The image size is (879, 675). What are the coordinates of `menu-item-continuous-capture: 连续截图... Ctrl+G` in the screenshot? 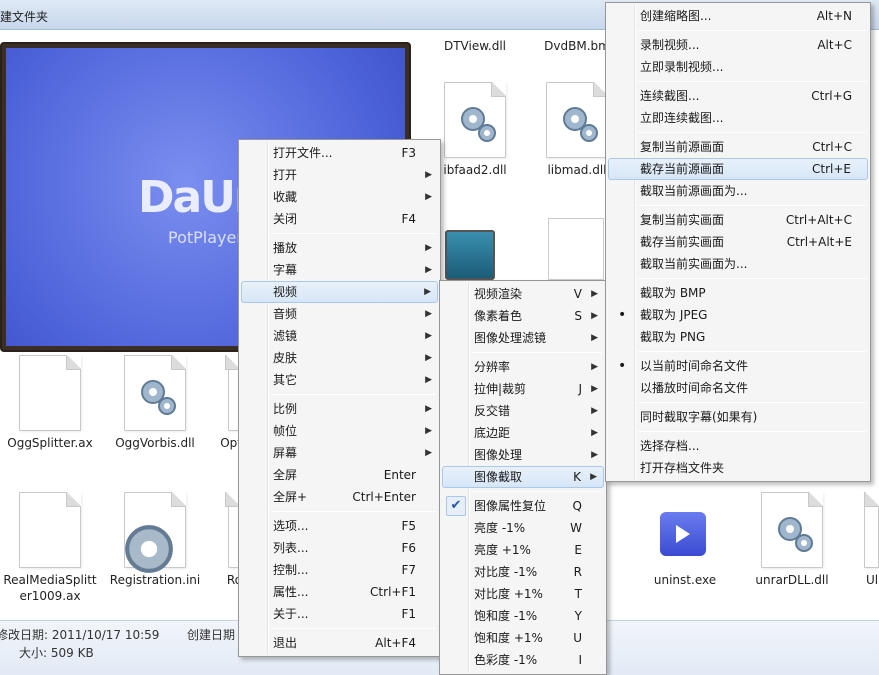 It's located at (738, 96).